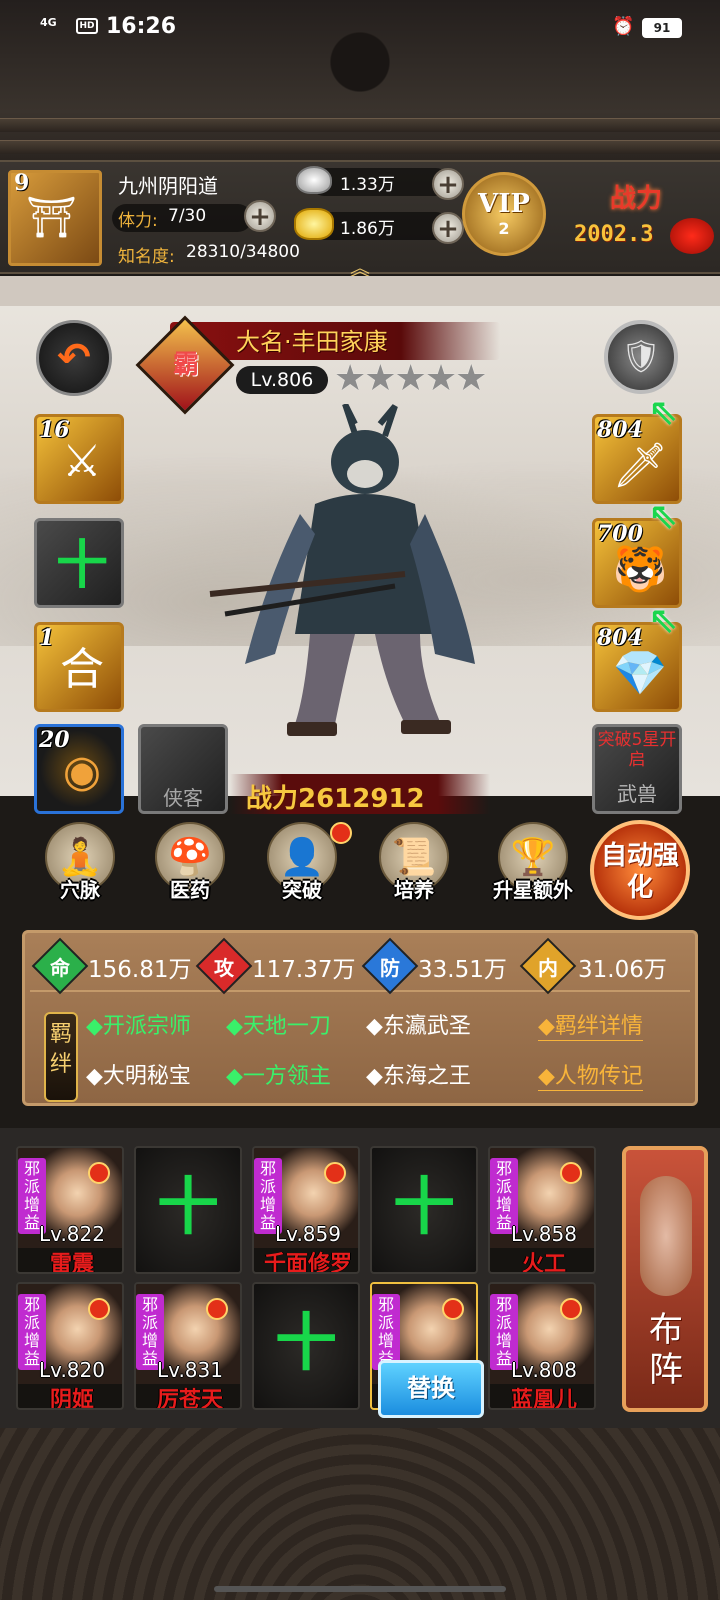 The image size is (720, 1600). I want to click on vip-badge: VIP 2, so click(504, 214).